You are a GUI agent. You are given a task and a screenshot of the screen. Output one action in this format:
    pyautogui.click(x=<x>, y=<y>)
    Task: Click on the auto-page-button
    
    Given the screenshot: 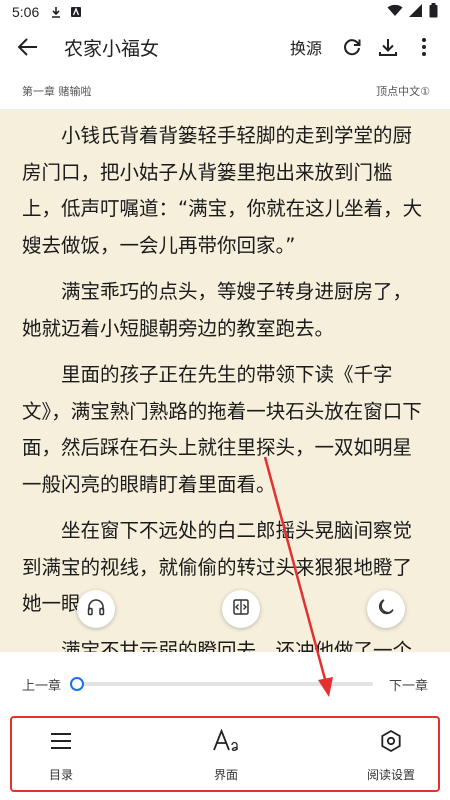 What is the action you would take?
    pyautogui.click(x=241, y=609)
    